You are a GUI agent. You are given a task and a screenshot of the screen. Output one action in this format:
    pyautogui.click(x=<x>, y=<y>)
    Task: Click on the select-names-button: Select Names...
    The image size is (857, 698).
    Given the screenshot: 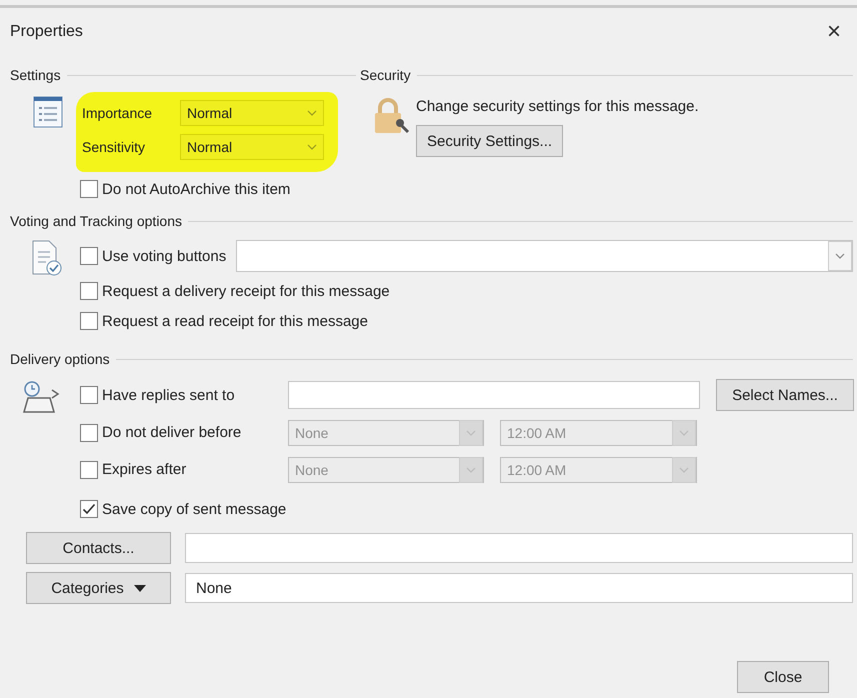 What is the action you would take?
    pyautogui.click(x=785, y=395)
    